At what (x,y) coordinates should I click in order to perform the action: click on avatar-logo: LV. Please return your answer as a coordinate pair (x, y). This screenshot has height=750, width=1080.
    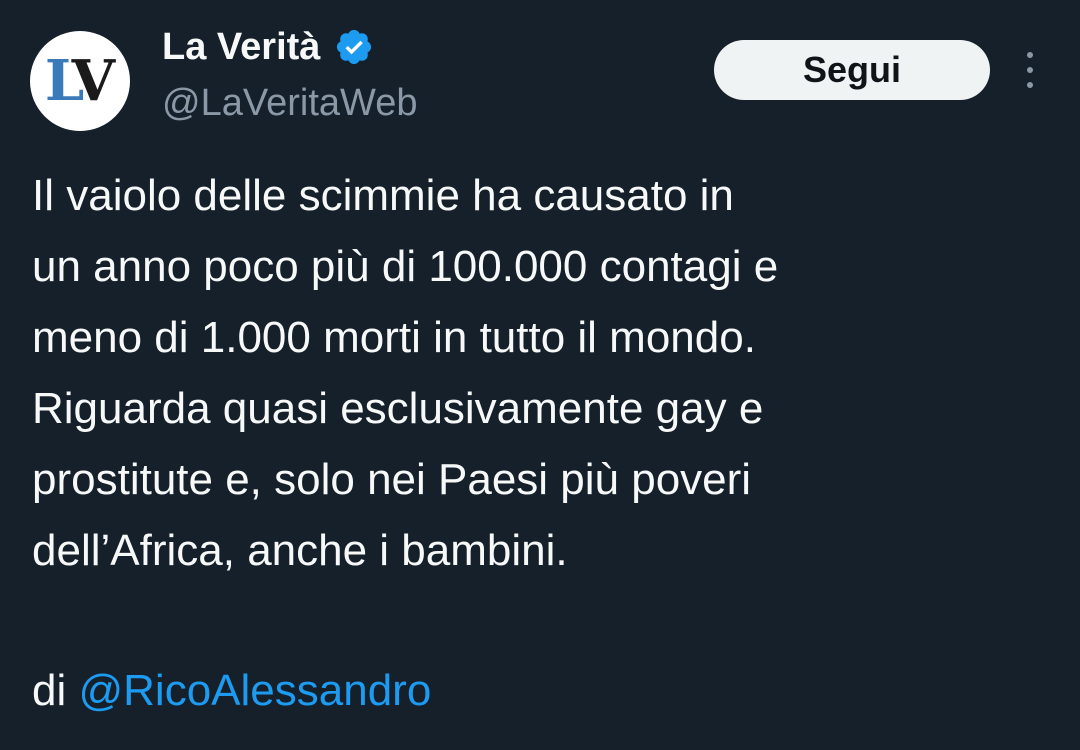
    Looking at the image, I should click on (79, 81).